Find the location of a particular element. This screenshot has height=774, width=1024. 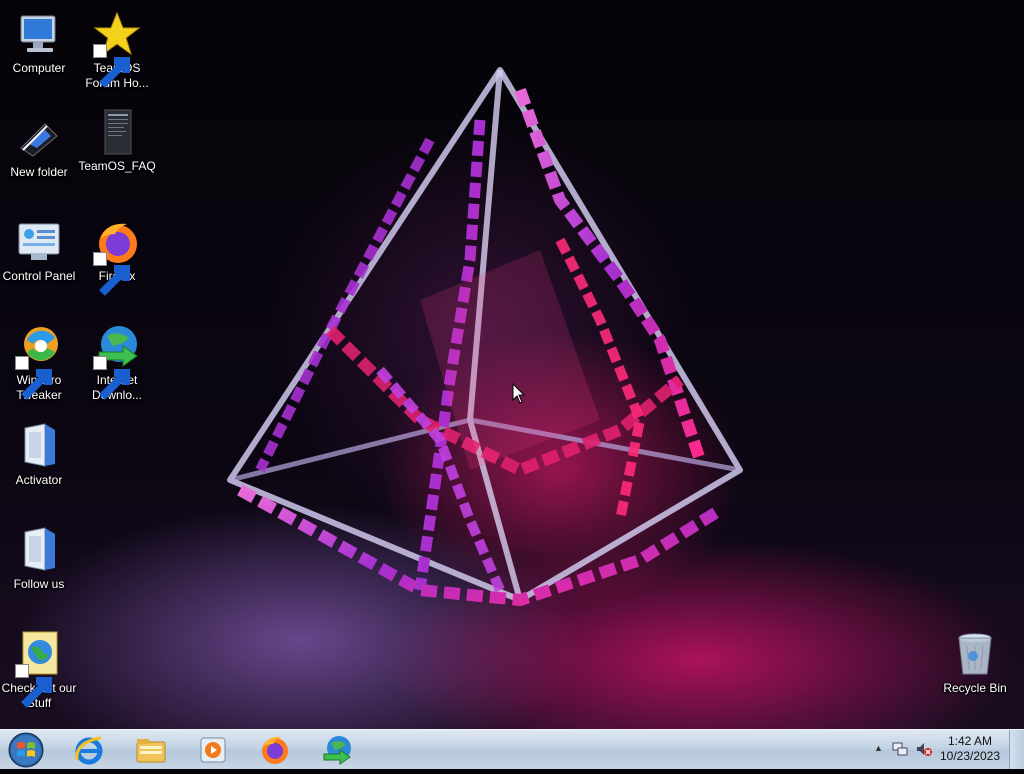

taskbar-firefox-button is located at coordinates (275, 750).